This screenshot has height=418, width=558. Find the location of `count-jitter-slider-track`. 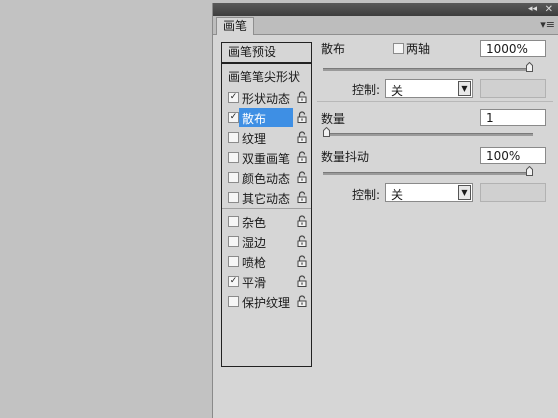

count-jitter-slider-track is located at coordinates (428, 173).